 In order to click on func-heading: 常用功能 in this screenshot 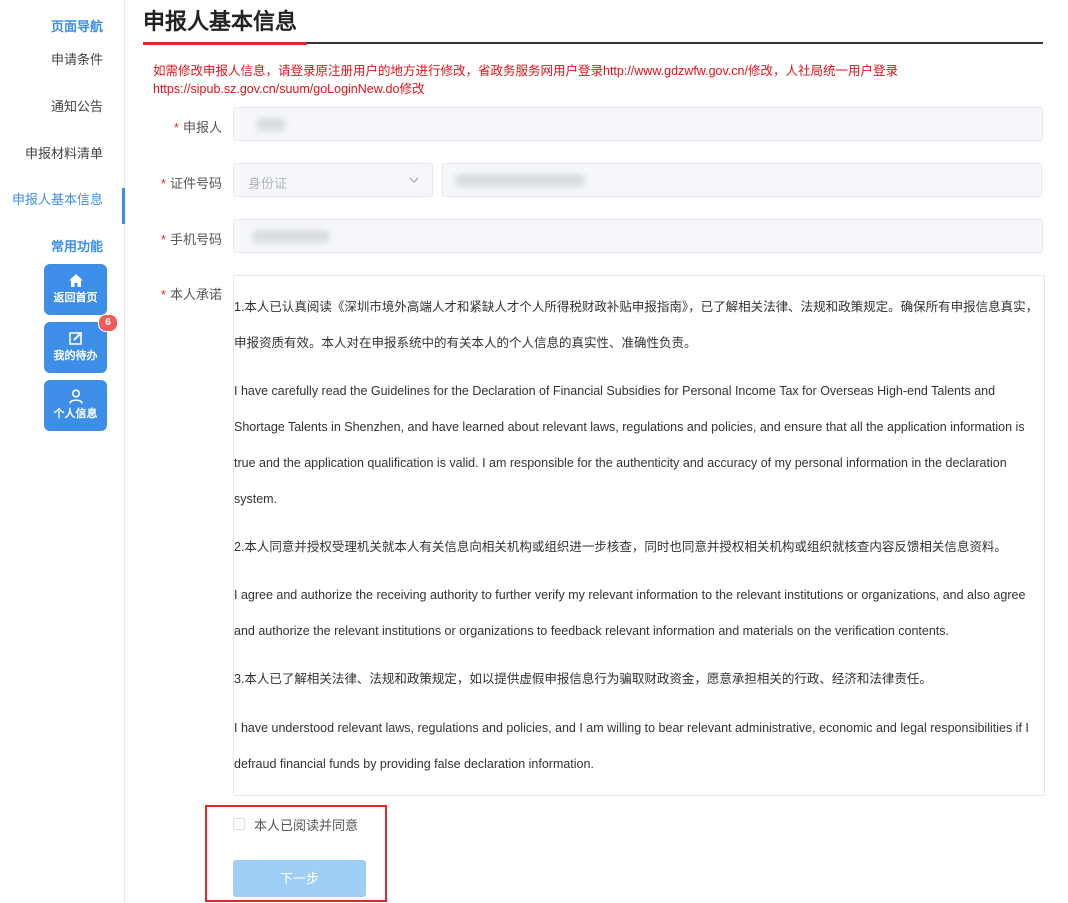, I will do `click(76, 246)`.